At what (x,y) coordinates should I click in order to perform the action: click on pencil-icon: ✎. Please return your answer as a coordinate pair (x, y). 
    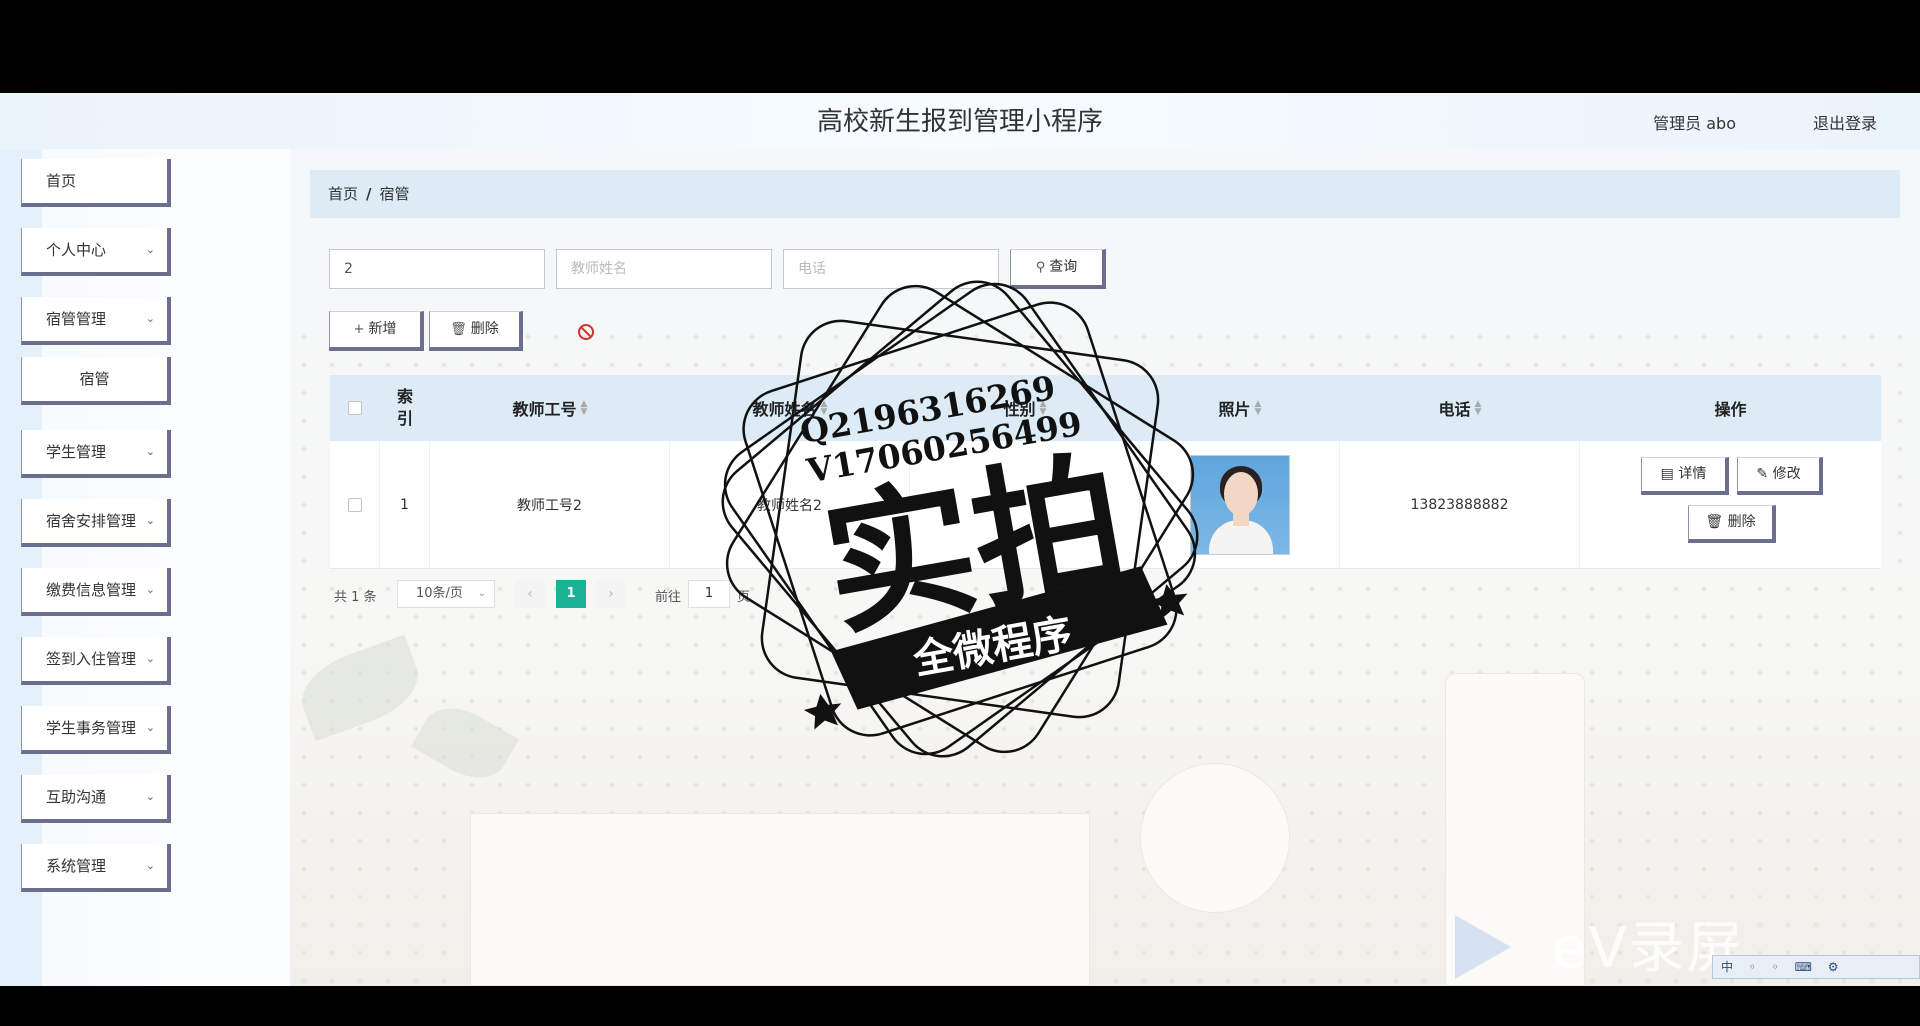
    Looking at the image, I should click on (1762, 474).